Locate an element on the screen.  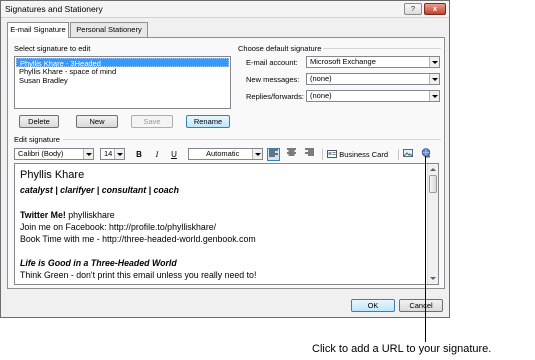
business-card-button: Business Card is located at coordinates (362, 154).